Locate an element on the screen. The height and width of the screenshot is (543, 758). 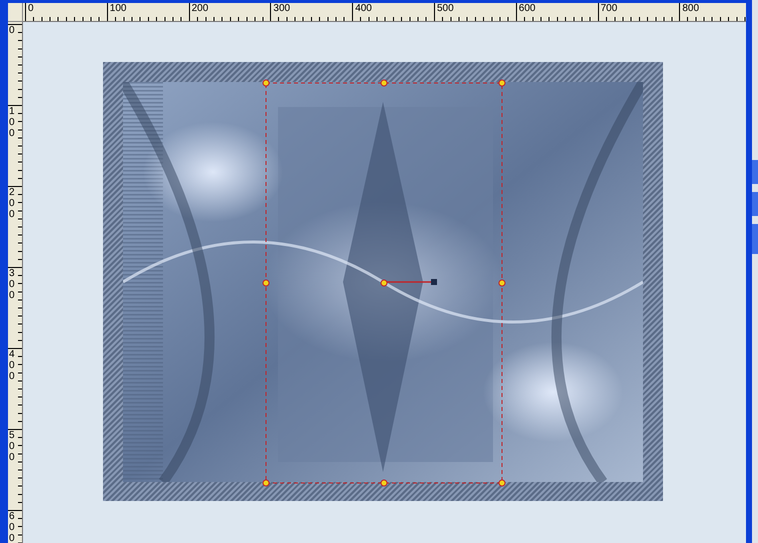
ruler-label: 800 is located at coordinates (690, 8).